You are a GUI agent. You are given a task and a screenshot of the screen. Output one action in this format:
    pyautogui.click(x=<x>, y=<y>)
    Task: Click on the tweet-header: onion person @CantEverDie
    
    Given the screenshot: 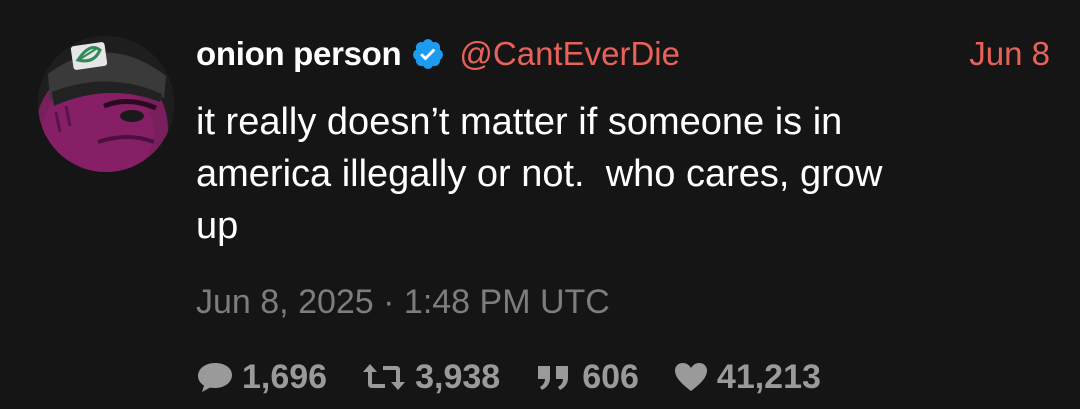 What is the action you would take?
    pyautogui.click(x=626, y=54)
    